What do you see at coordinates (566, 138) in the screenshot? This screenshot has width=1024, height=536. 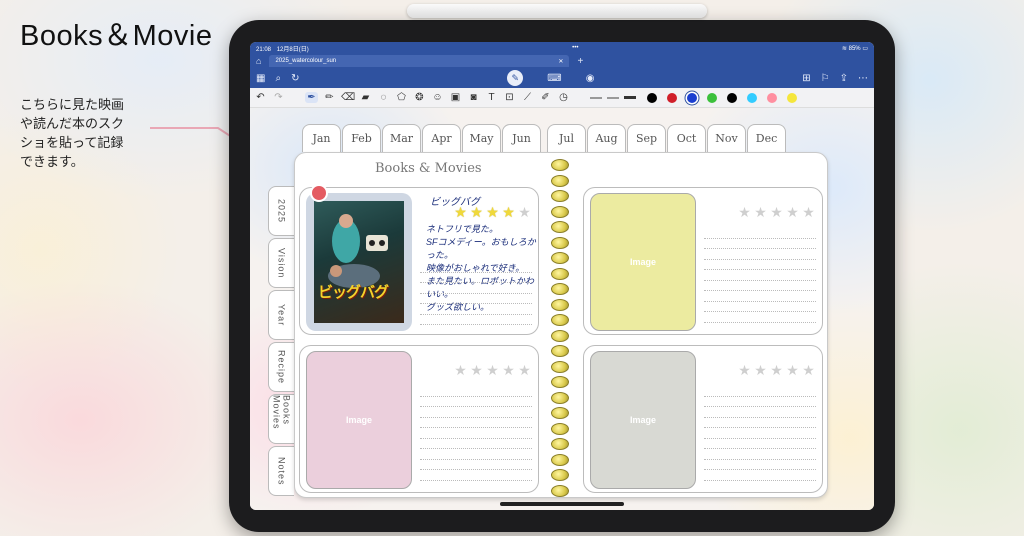 I see `month-tab-jul: Jul` at bounding box center [566, 138].